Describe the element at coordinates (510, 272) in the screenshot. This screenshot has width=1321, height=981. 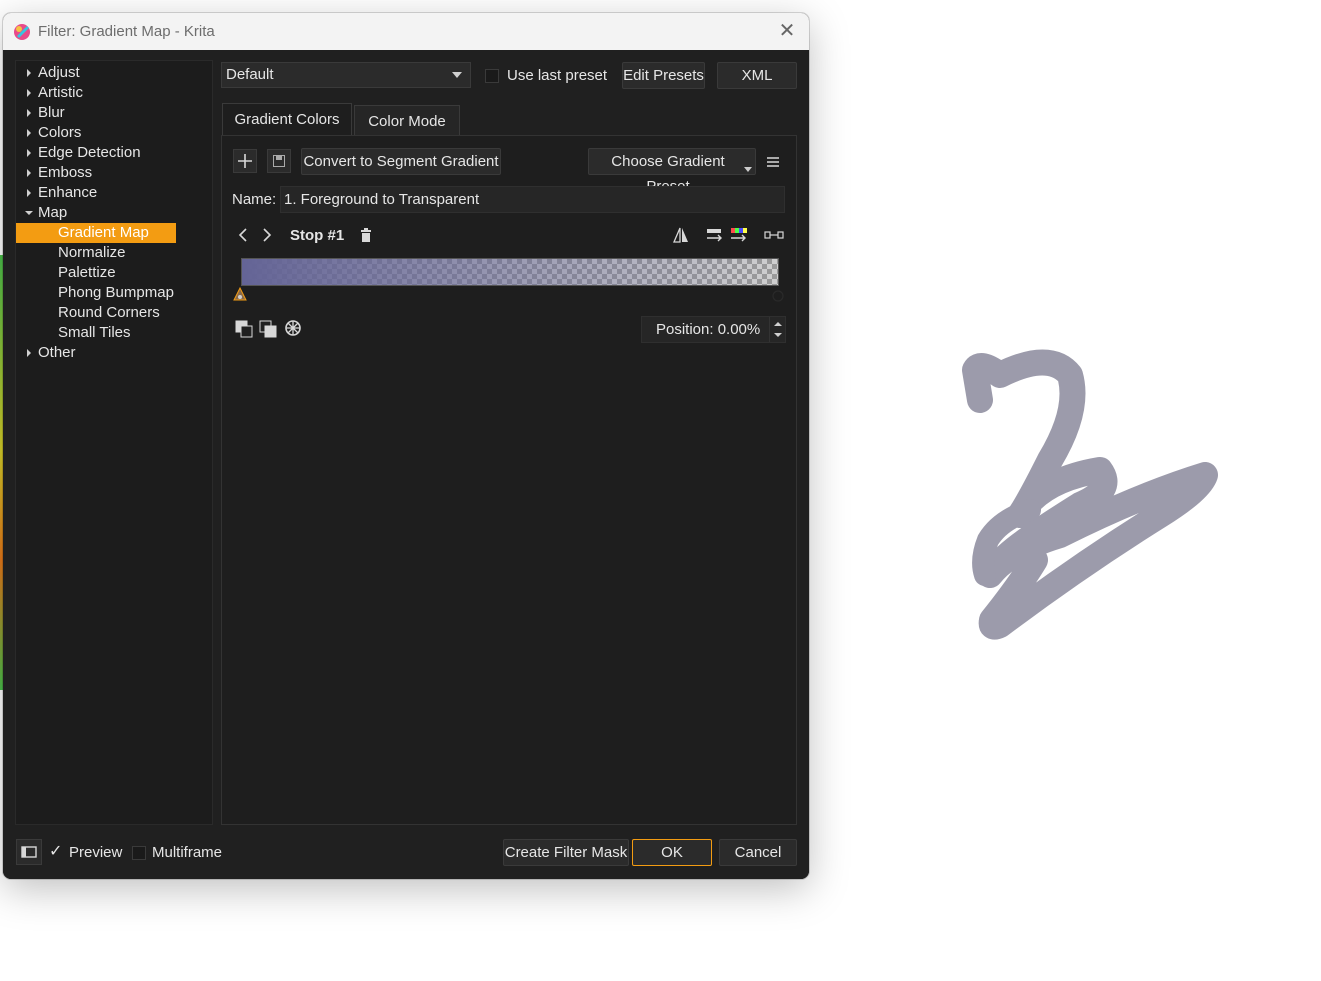
I see `gradient-preview-bar` at that location.